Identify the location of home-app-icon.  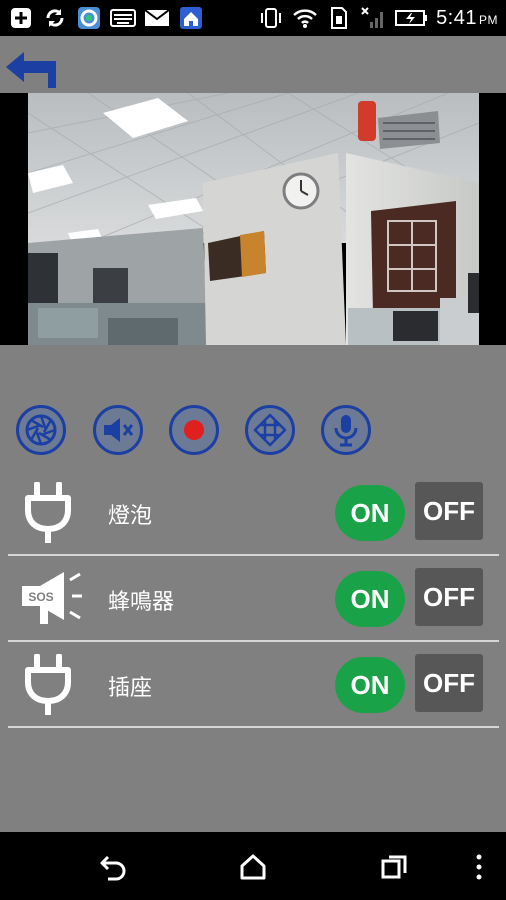
(191, 18).